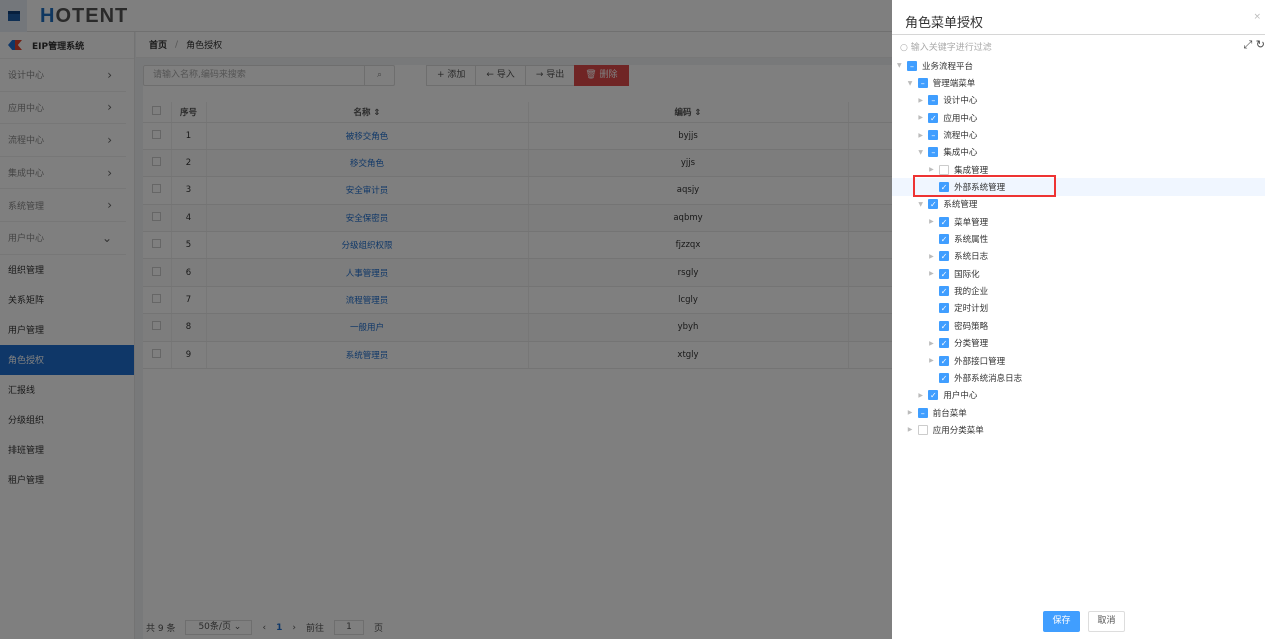 This screenshot has height=639, width=1265. What do you see at coordinates (1078, 360) in the screenshot?
I see `tree-node: ▶ ✓ 外部接口管理` at bounding box center [1078, 360].